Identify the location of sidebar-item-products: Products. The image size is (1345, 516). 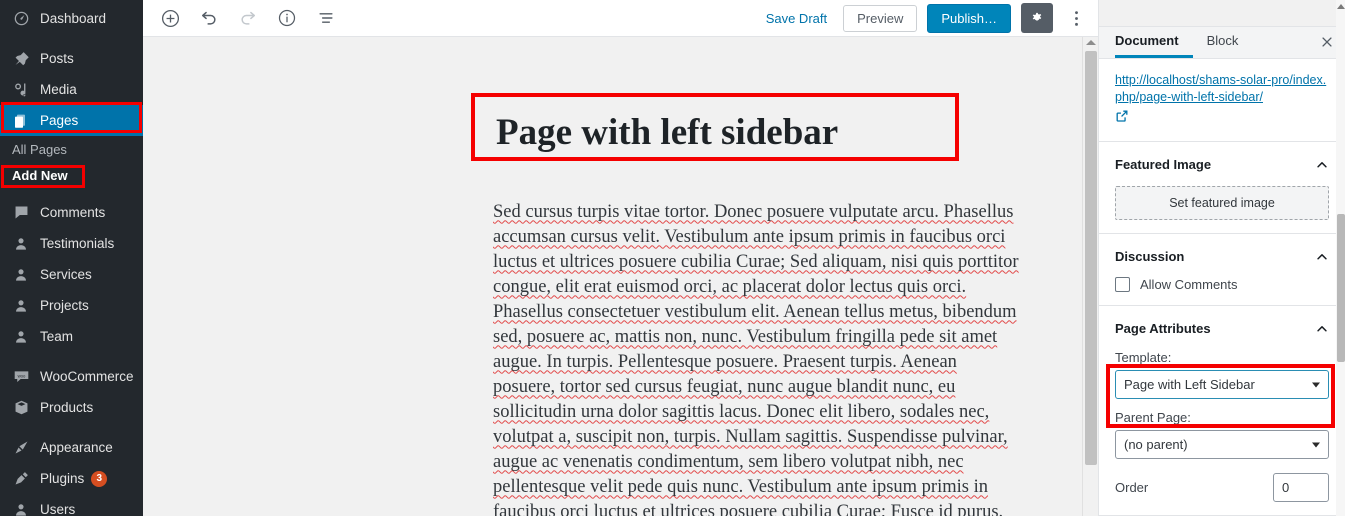
(71, 407).